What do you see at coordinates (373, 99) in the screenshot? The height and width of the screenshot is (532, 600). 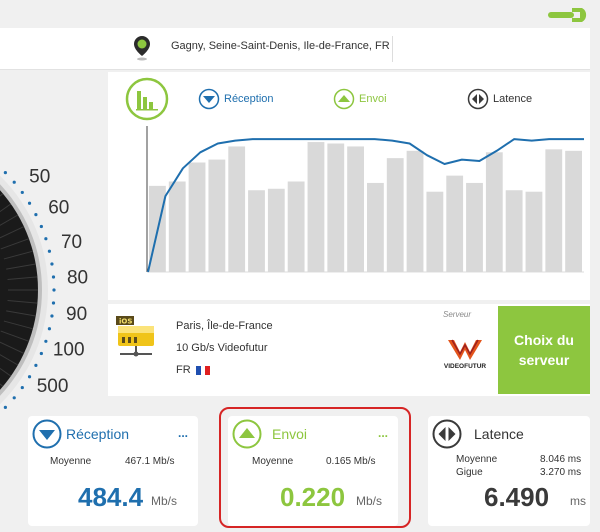 I see `legend-envoi-label: Envoi` at bounding box center [373, 99].